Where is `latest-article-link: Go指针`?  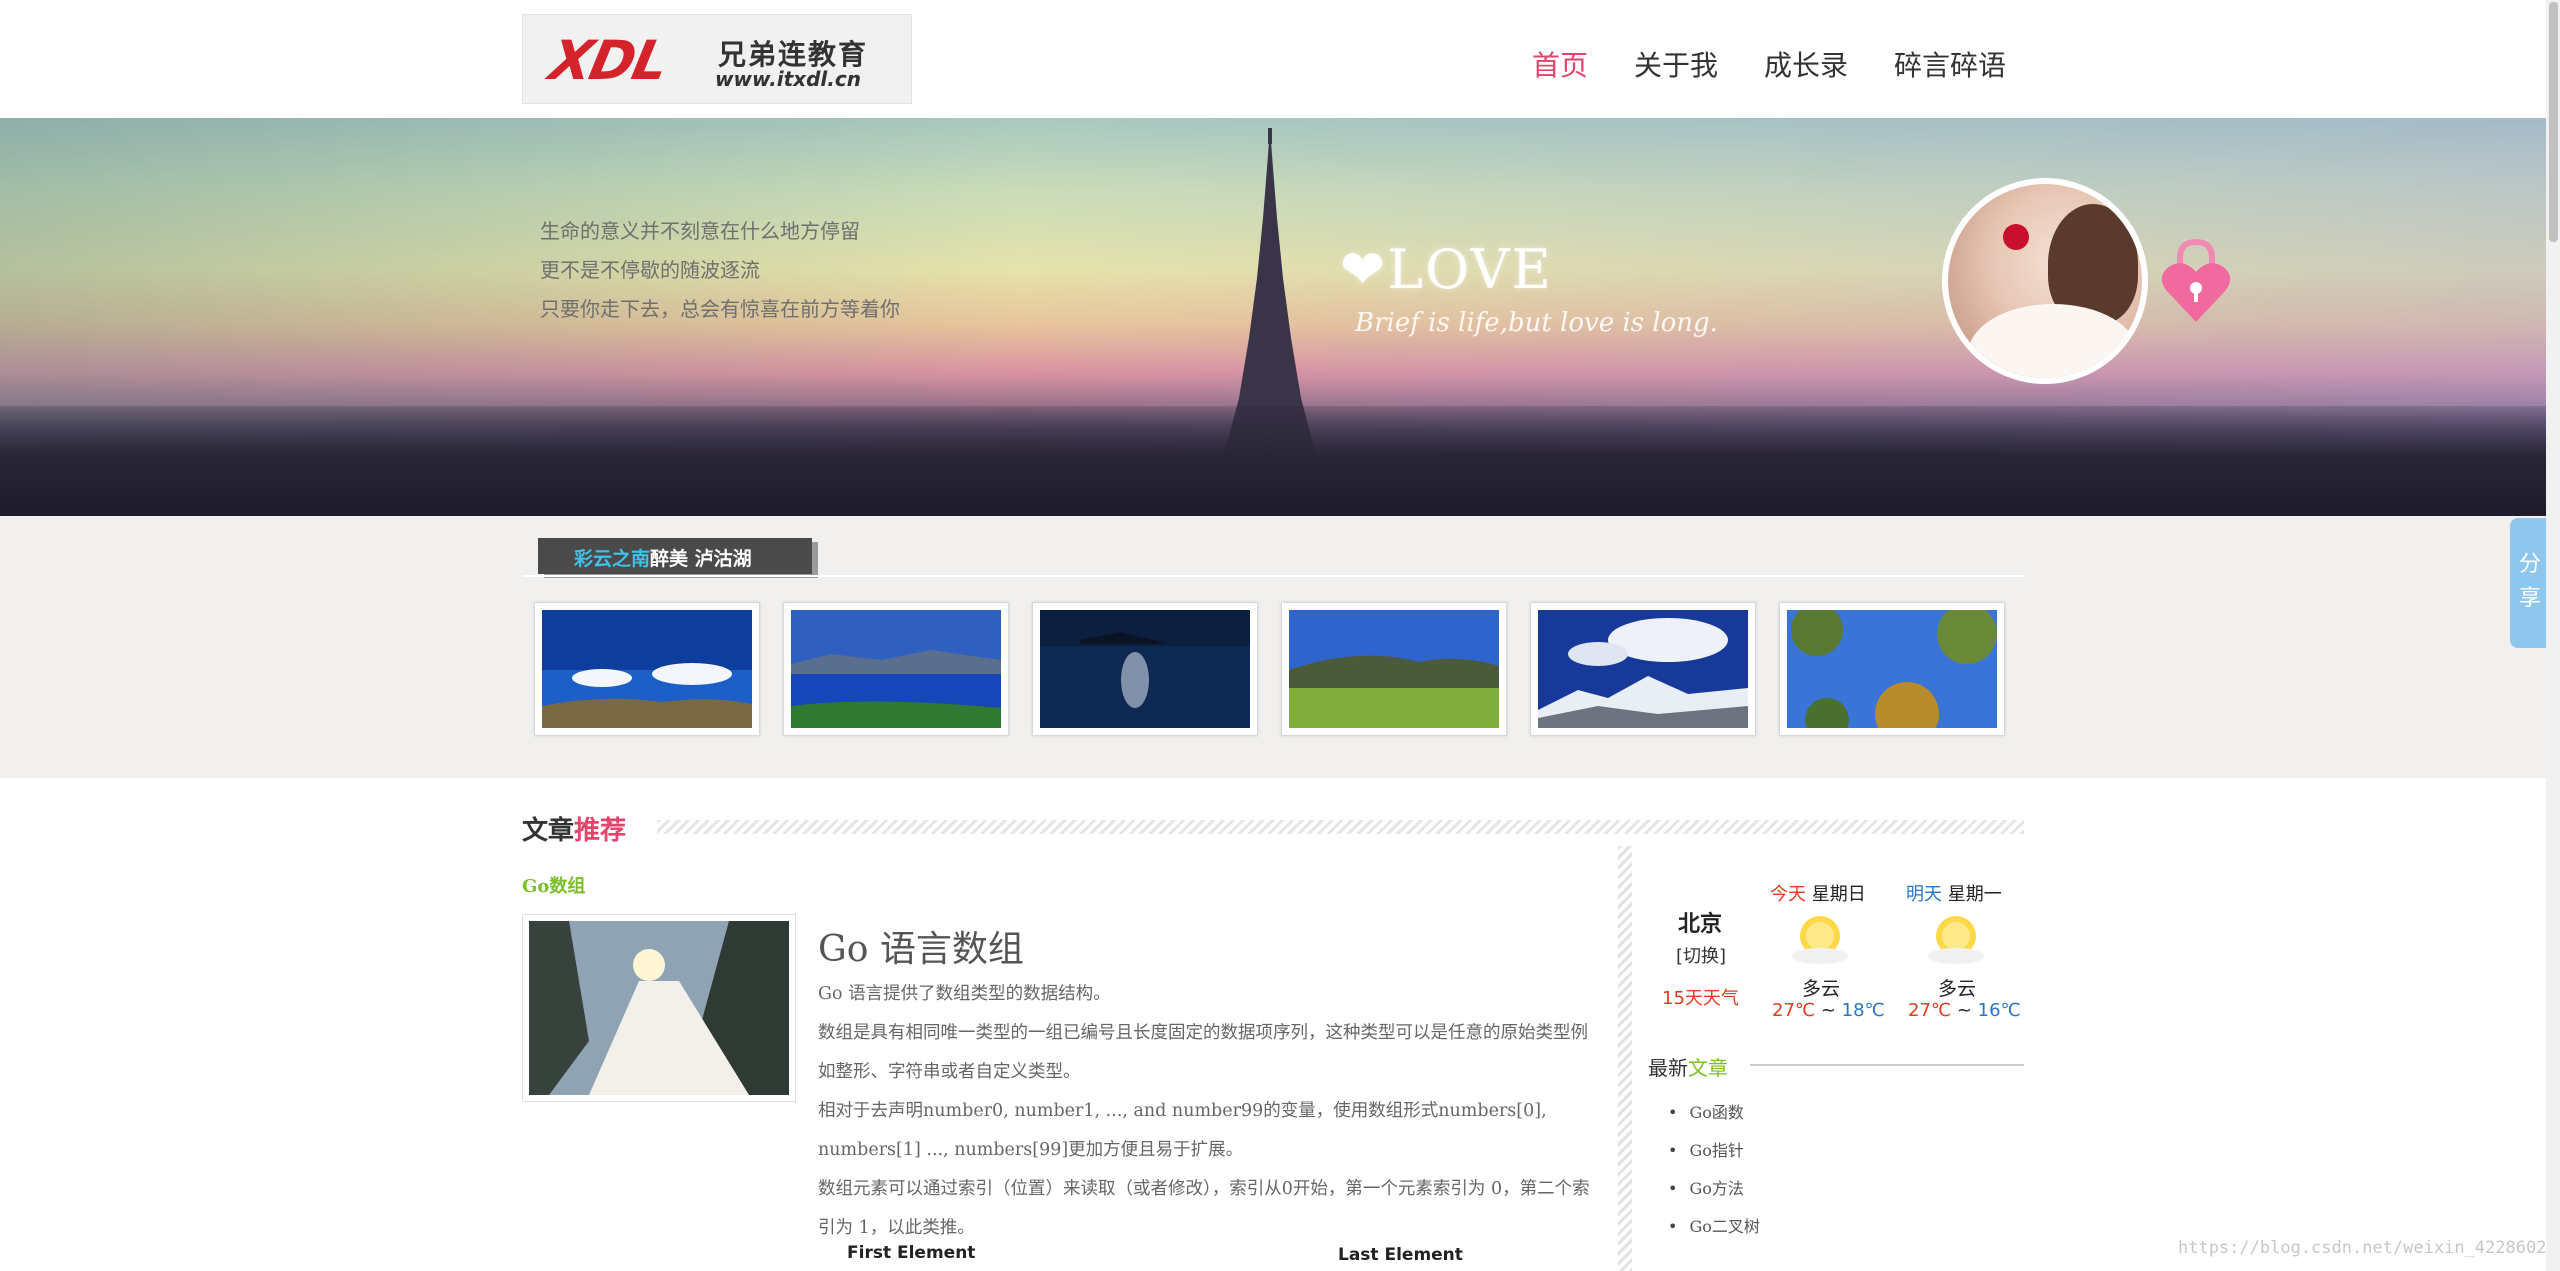 latest-article-link: Go指针 is located at coordinates (1714, 1151).